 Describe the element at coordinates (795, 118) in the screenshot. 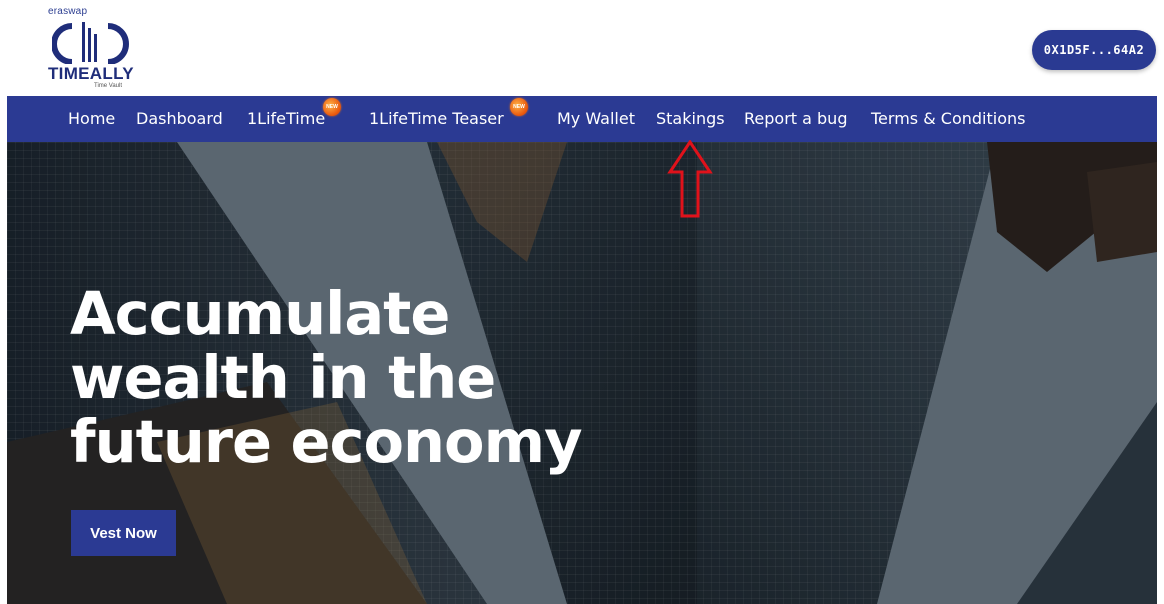

I see `nav-item-report-bug: Report a bug` at that location.